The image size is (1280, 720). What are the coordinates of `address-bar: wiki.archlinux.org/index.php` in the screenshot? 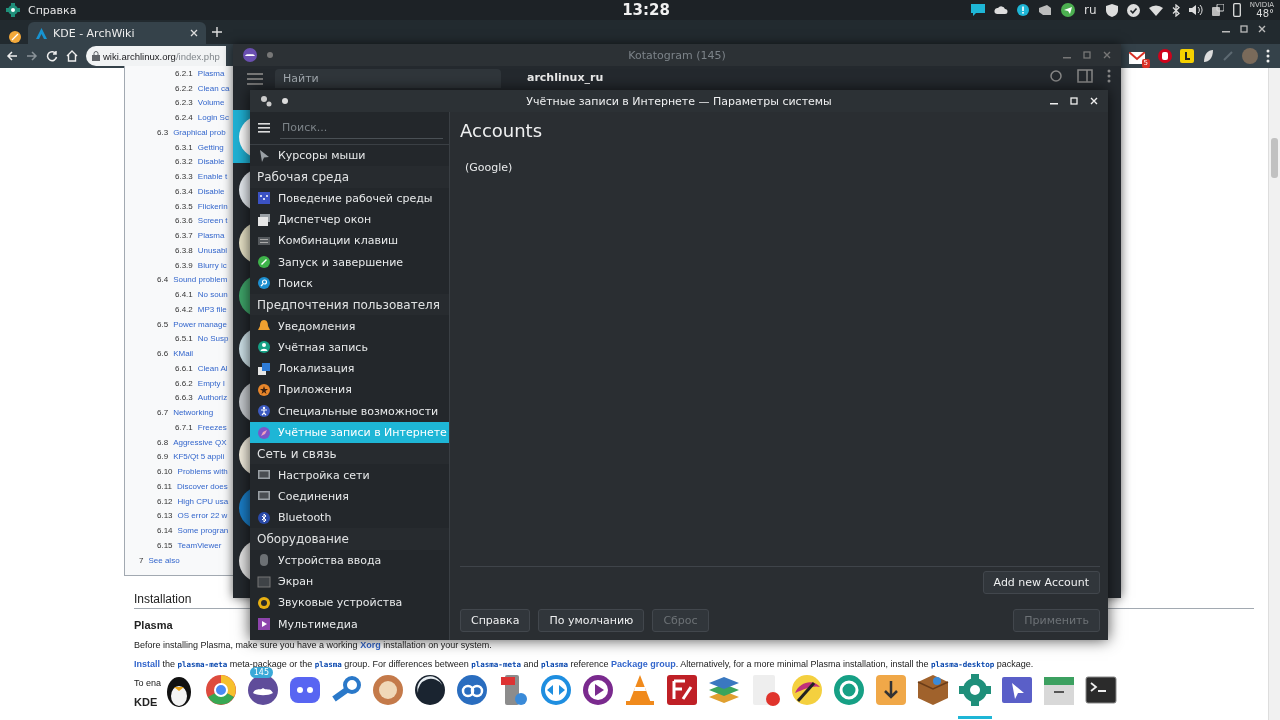 It's located at (156, 56).